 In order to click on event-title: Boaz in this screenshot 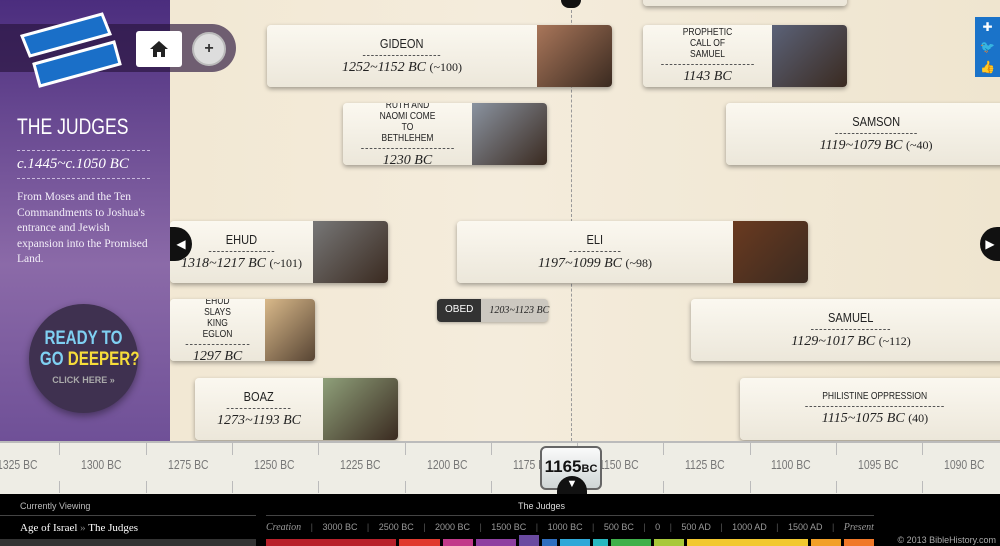, I will do `click(259, 399)`.